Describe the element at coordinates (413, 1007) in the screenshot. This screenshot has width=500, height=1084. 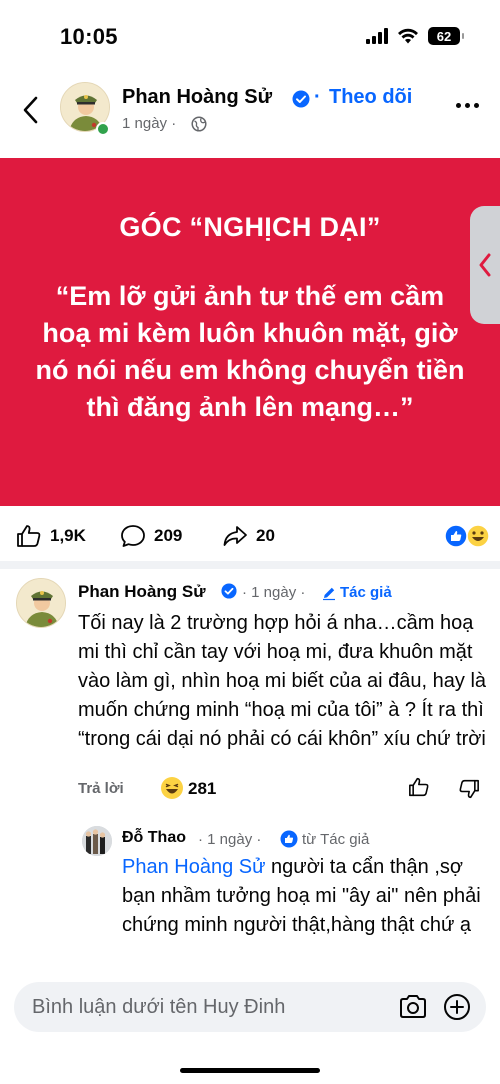
I see `camera-icon` at that location.